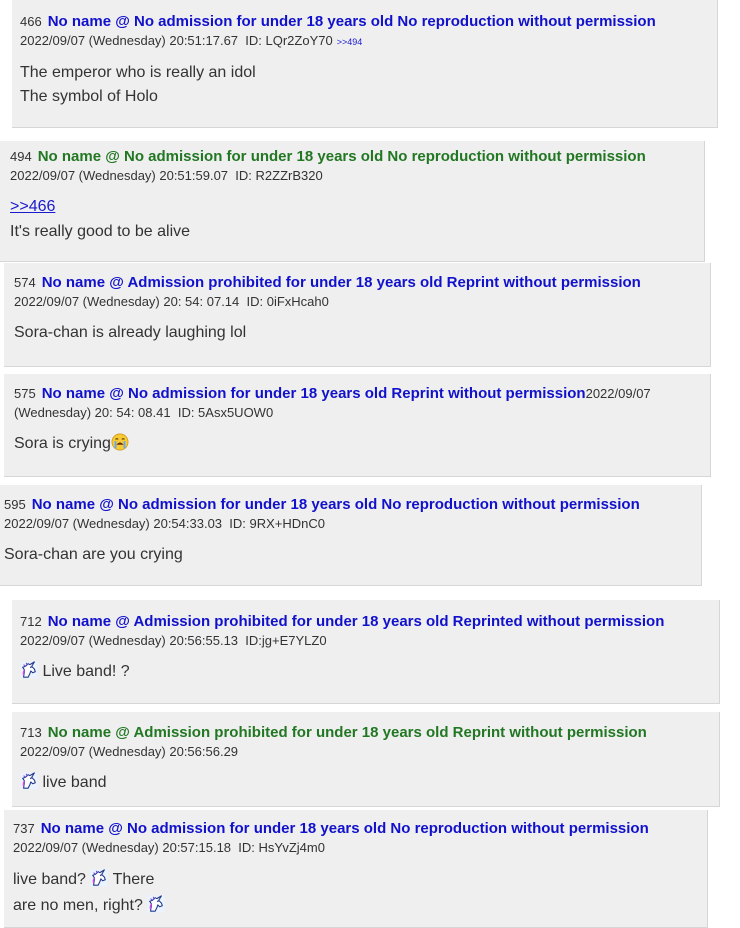  I want to click on post-line: are no men, right?, so click(355, 906).